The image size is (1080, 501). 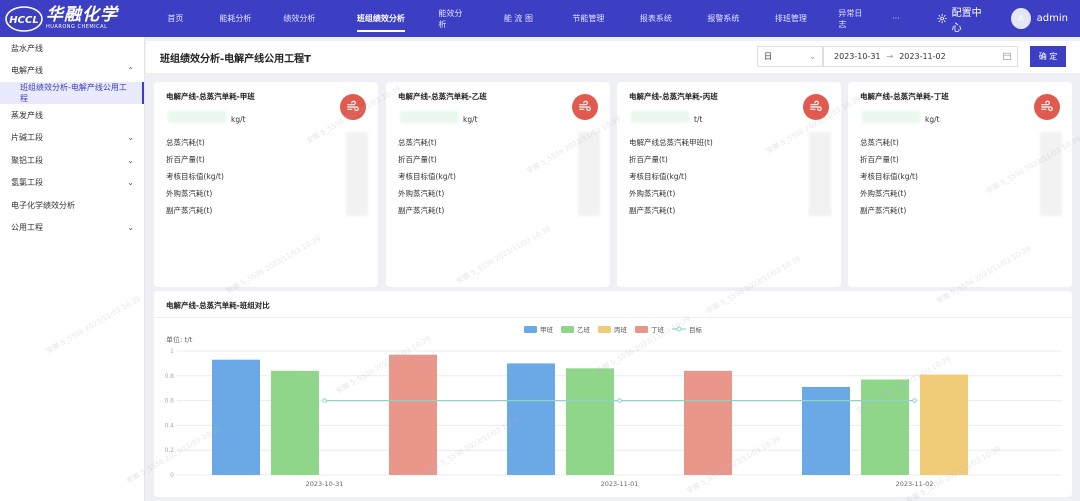 What do you see at coordinates (885, 427) in the screenshot?
I see `bar-乙班-2023-11-02` at bounding box center [885, 427].